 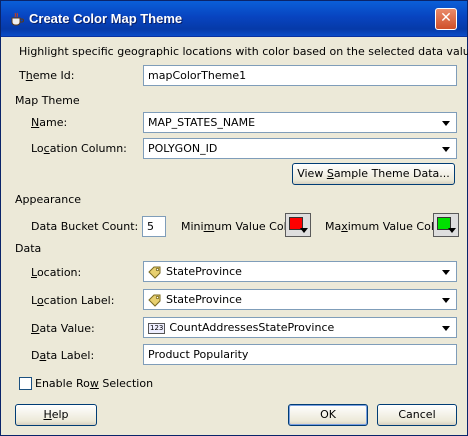 What do you see at coordinates (106, 18) in the screenshot?
I see `window-title: Create Color Map Theme` at bounding box center [106, 18].